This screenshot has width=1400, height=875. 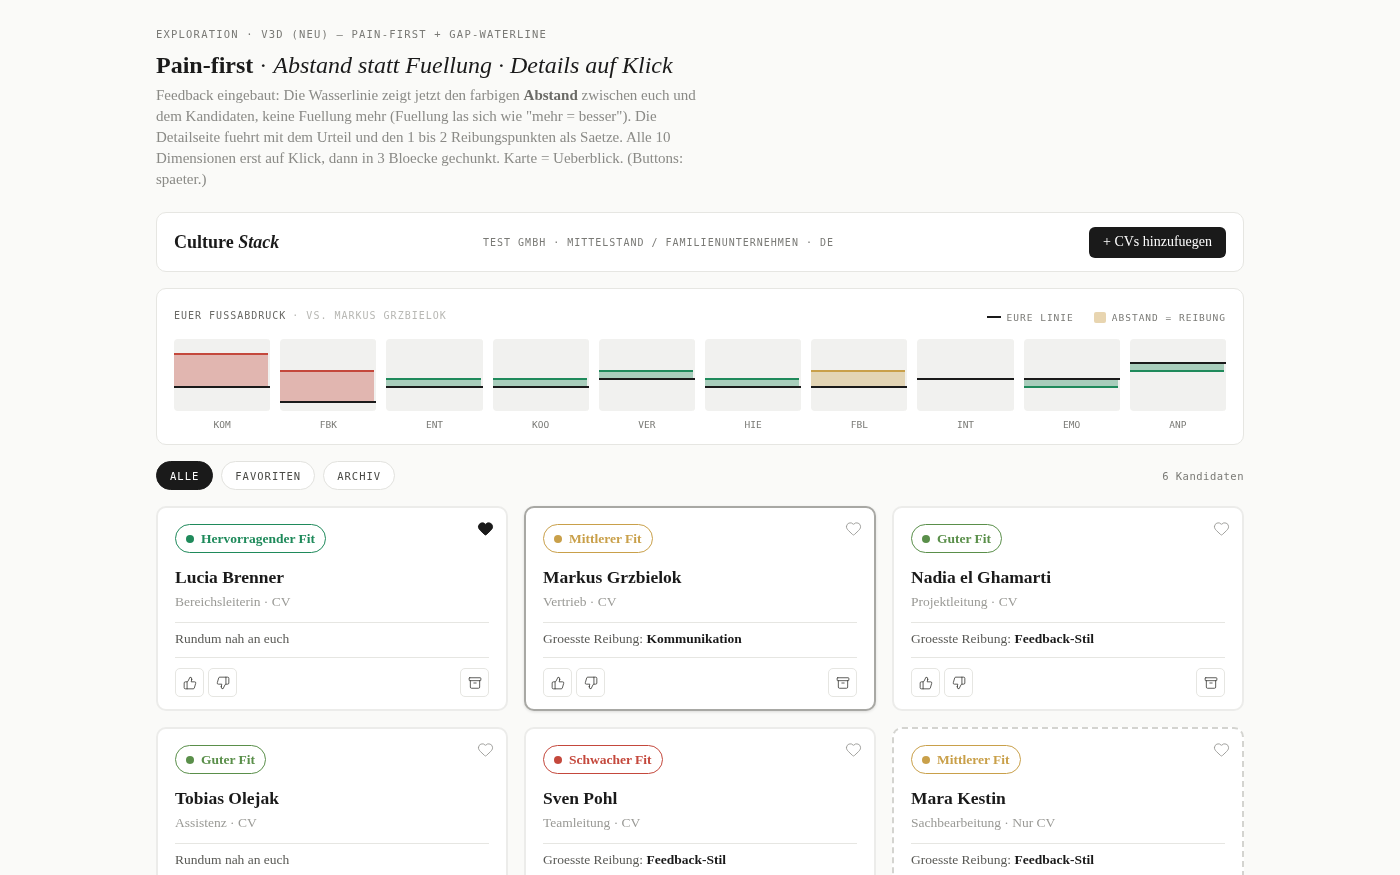 I want to click on candidate-role: Assistenz · CV, so click(x=216, y=823).